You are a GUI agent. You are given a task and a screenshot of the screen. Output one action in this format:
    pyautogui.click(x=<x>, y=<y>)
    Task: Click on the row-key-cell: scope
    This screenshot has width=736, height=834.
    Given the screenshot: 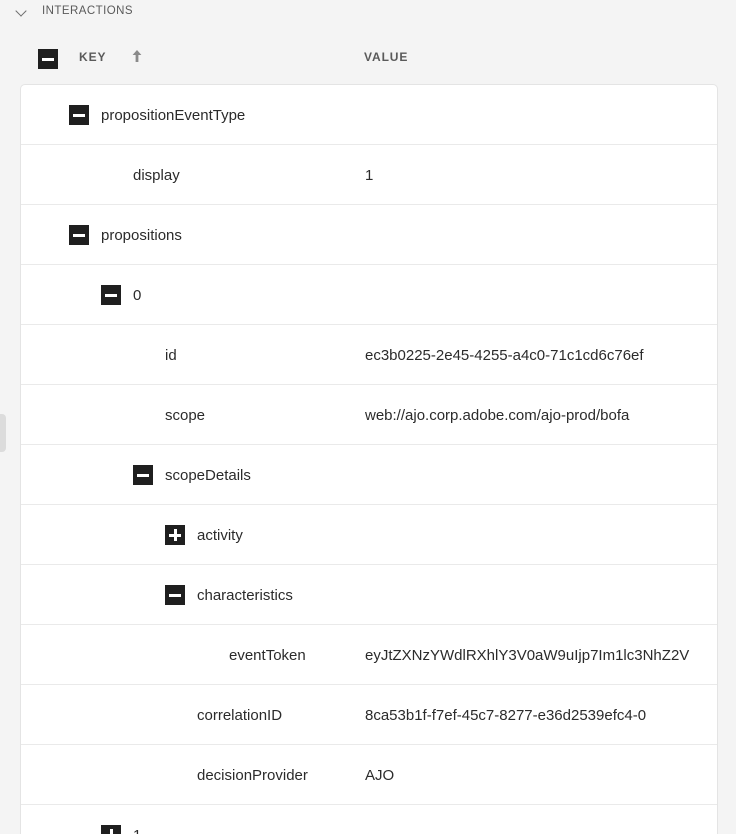 What is the action you would take?
    pyautogui.click(x=185, y=415)
    